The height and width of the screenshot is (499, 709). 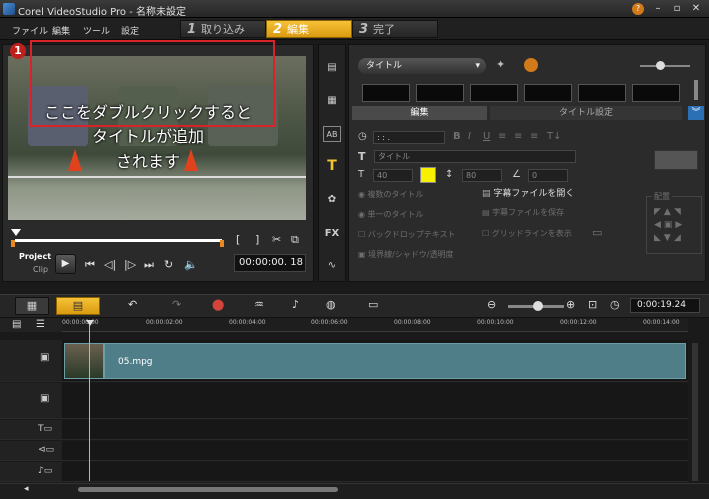 What do you see at coordinates (332, 200) in the screenshot?
I see `graphic-icon: ✿` at bounding box center [332, 200].